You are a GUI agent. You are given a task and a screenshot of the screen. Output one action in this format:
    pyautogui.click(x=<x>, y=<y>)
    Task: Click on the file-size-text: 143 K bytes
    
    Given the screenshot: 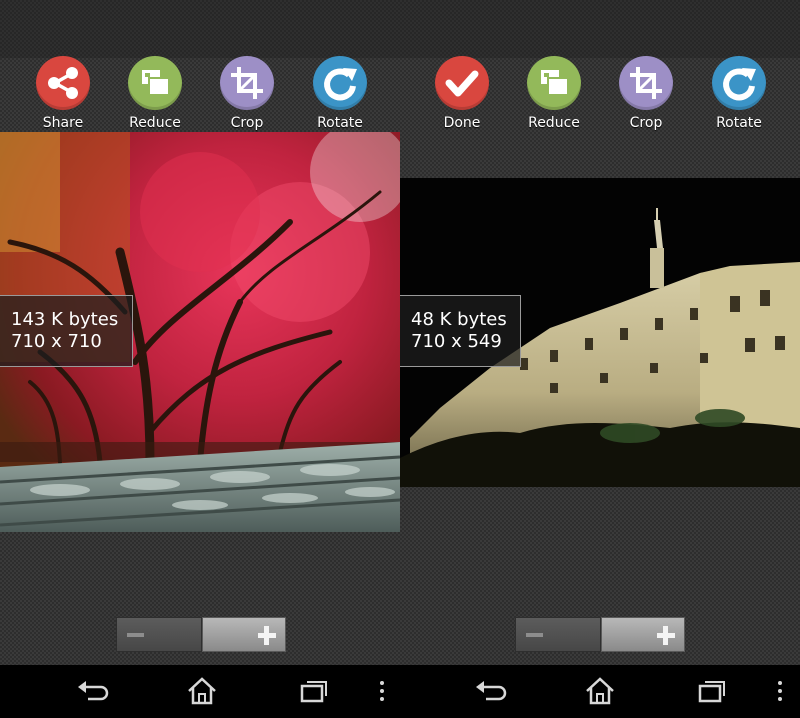 What is the action you would take?
    pyautogui.click(x=65, y=319)
    